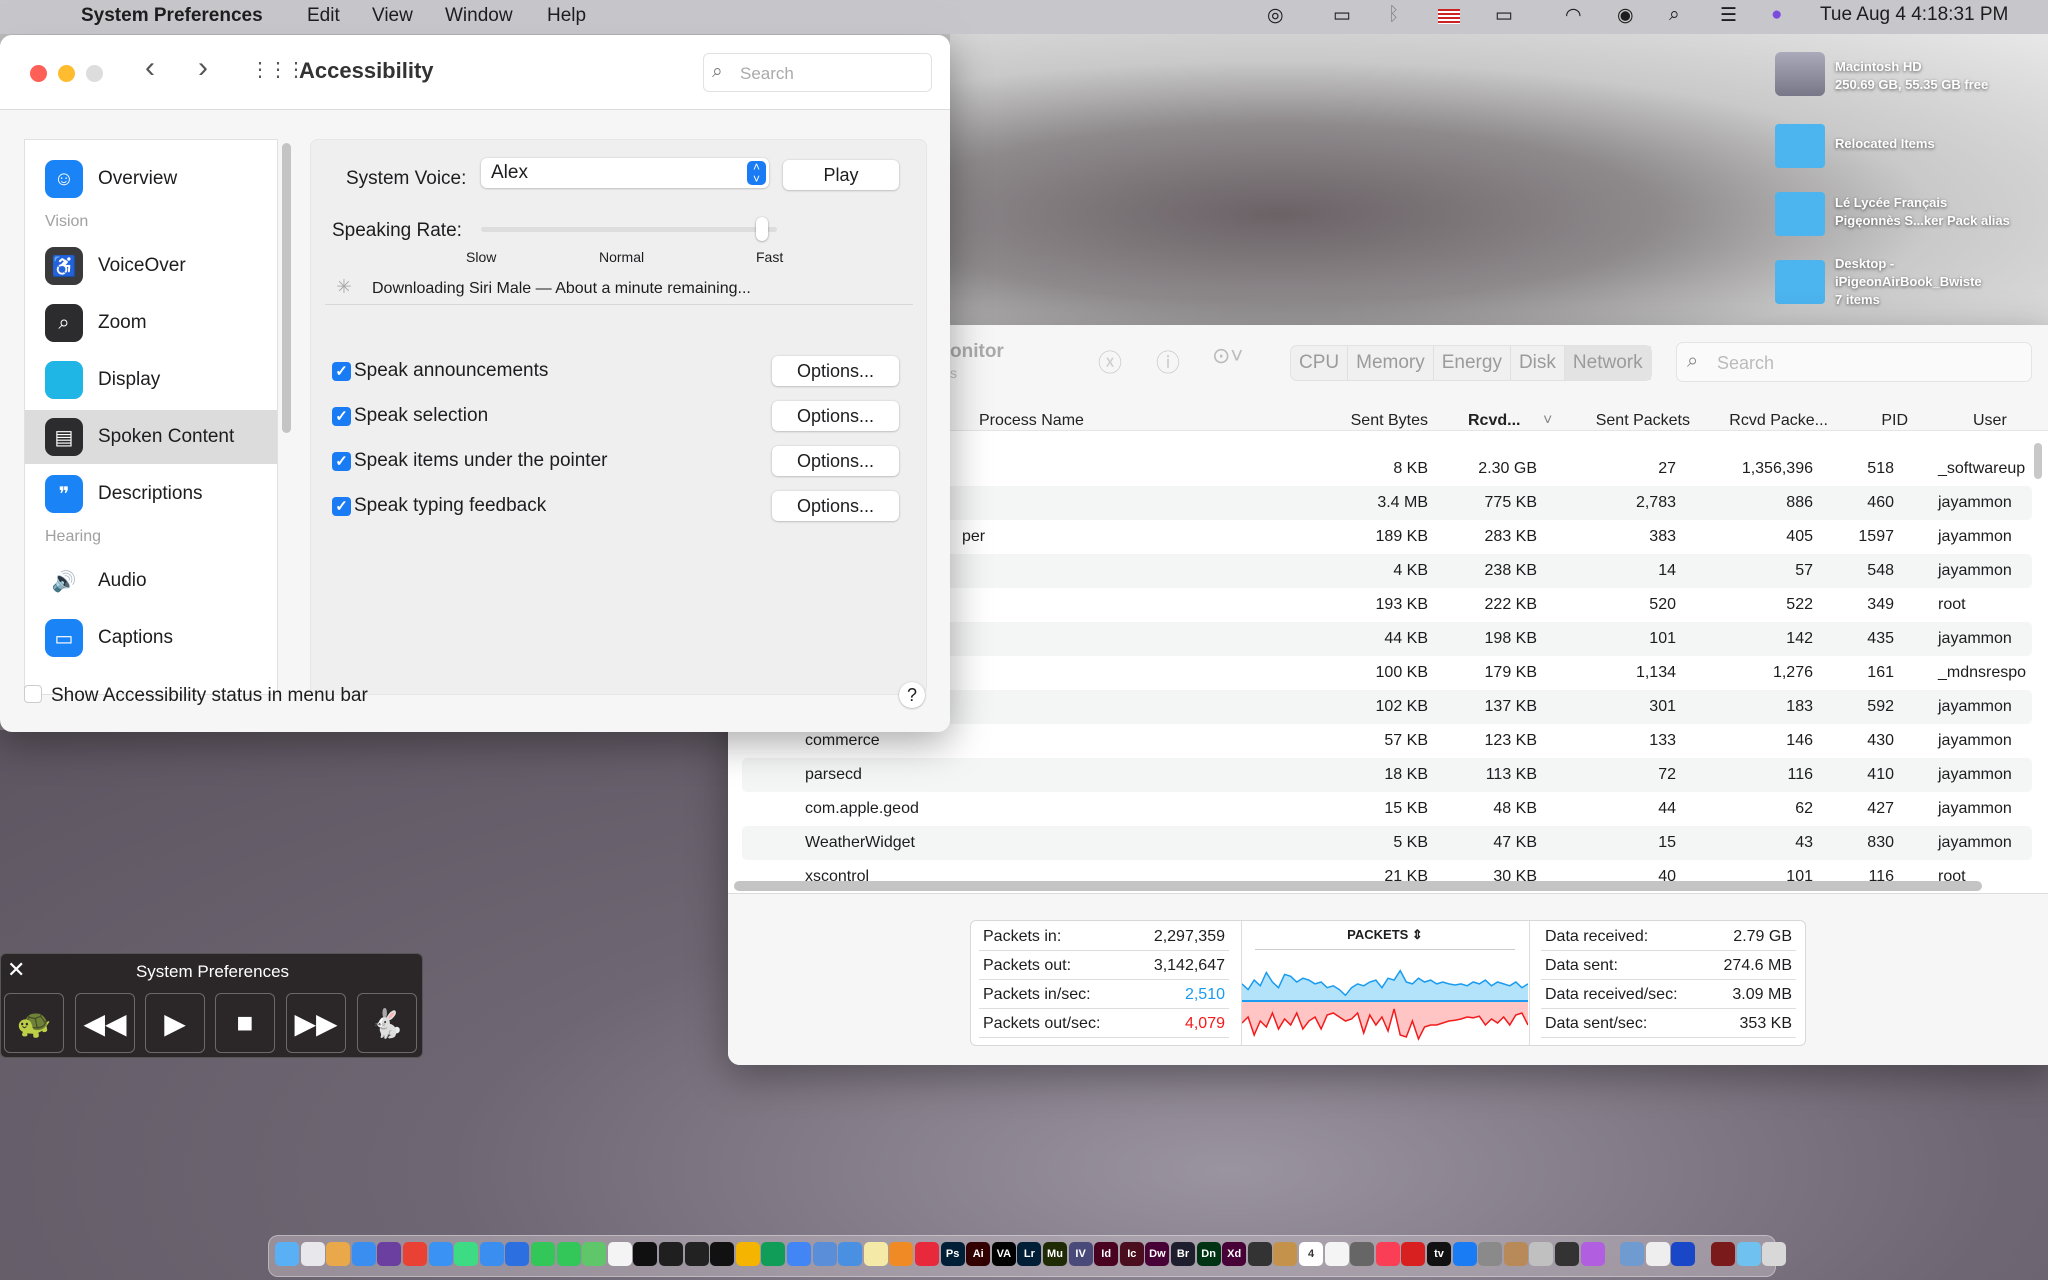  Describe the element at coordinates (1674, 15) in the screenshot. I see `spotlight-icon: ⌕` at that location.